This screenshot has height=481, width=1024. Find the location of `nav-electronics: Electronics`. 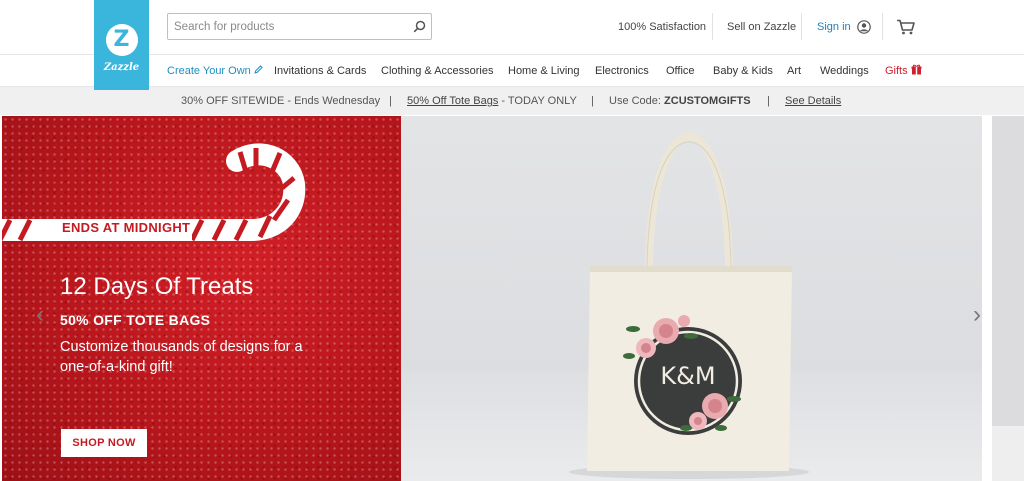

nav-electronics: Electronics is located at coordinates (622, 71).